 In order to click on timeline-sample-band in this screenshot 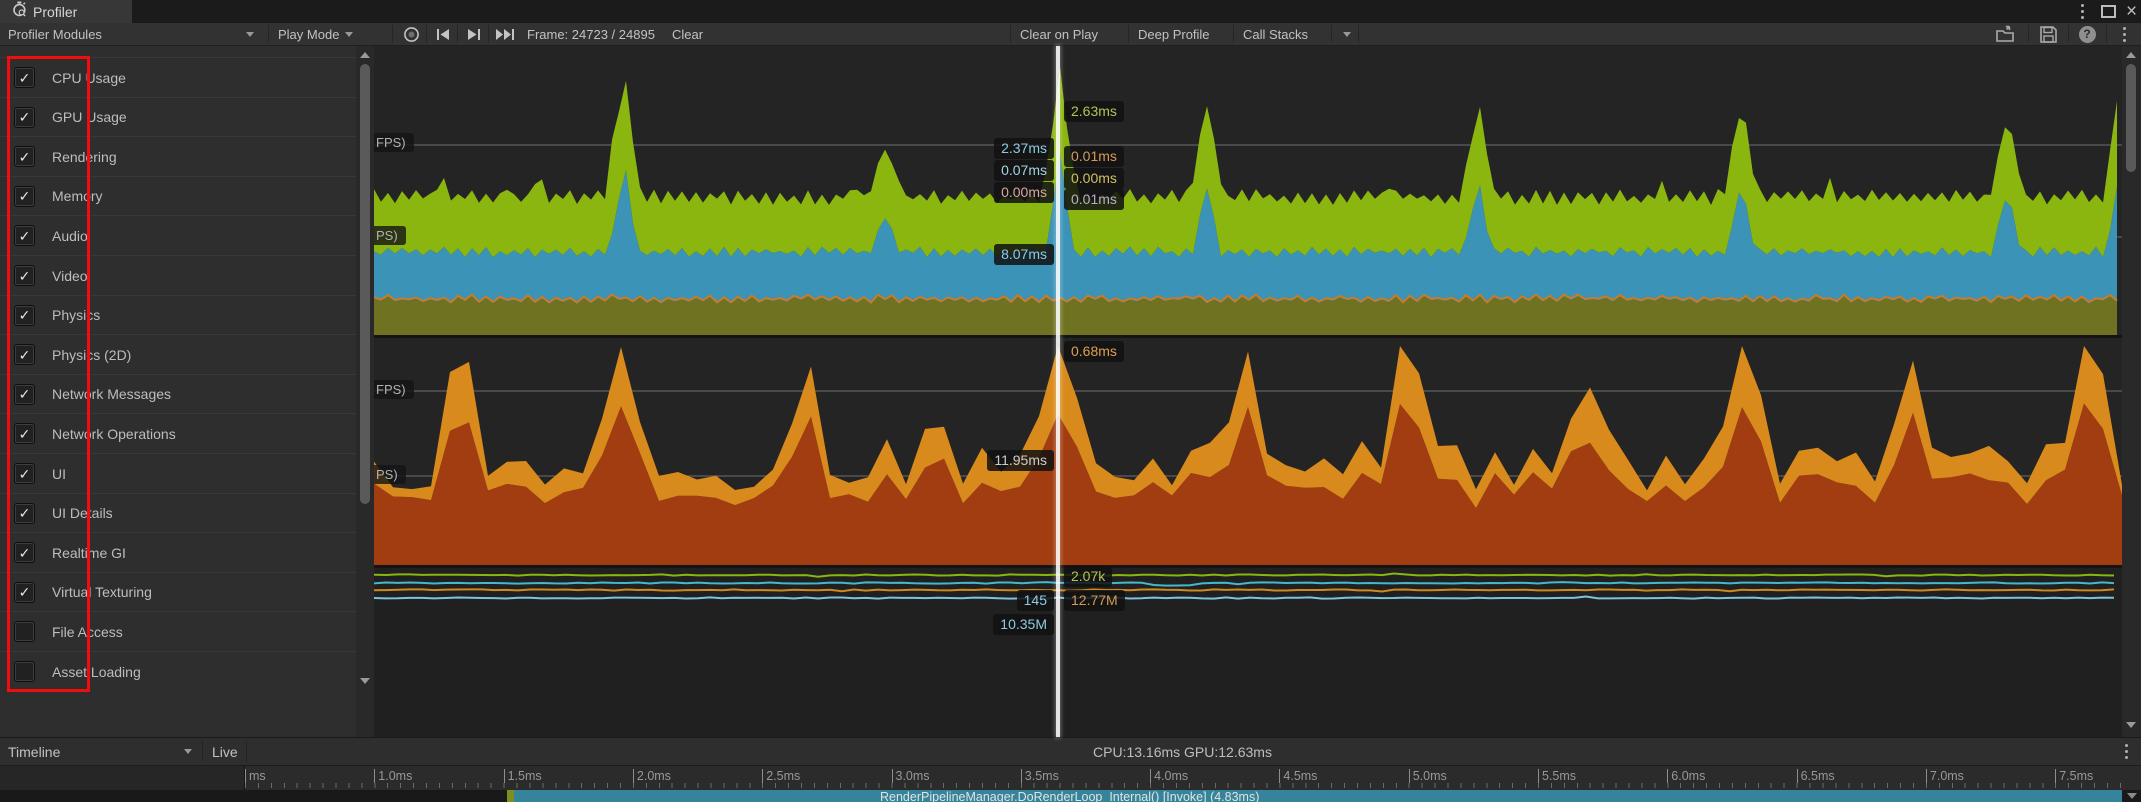, I will do `click(1318, 796)`.